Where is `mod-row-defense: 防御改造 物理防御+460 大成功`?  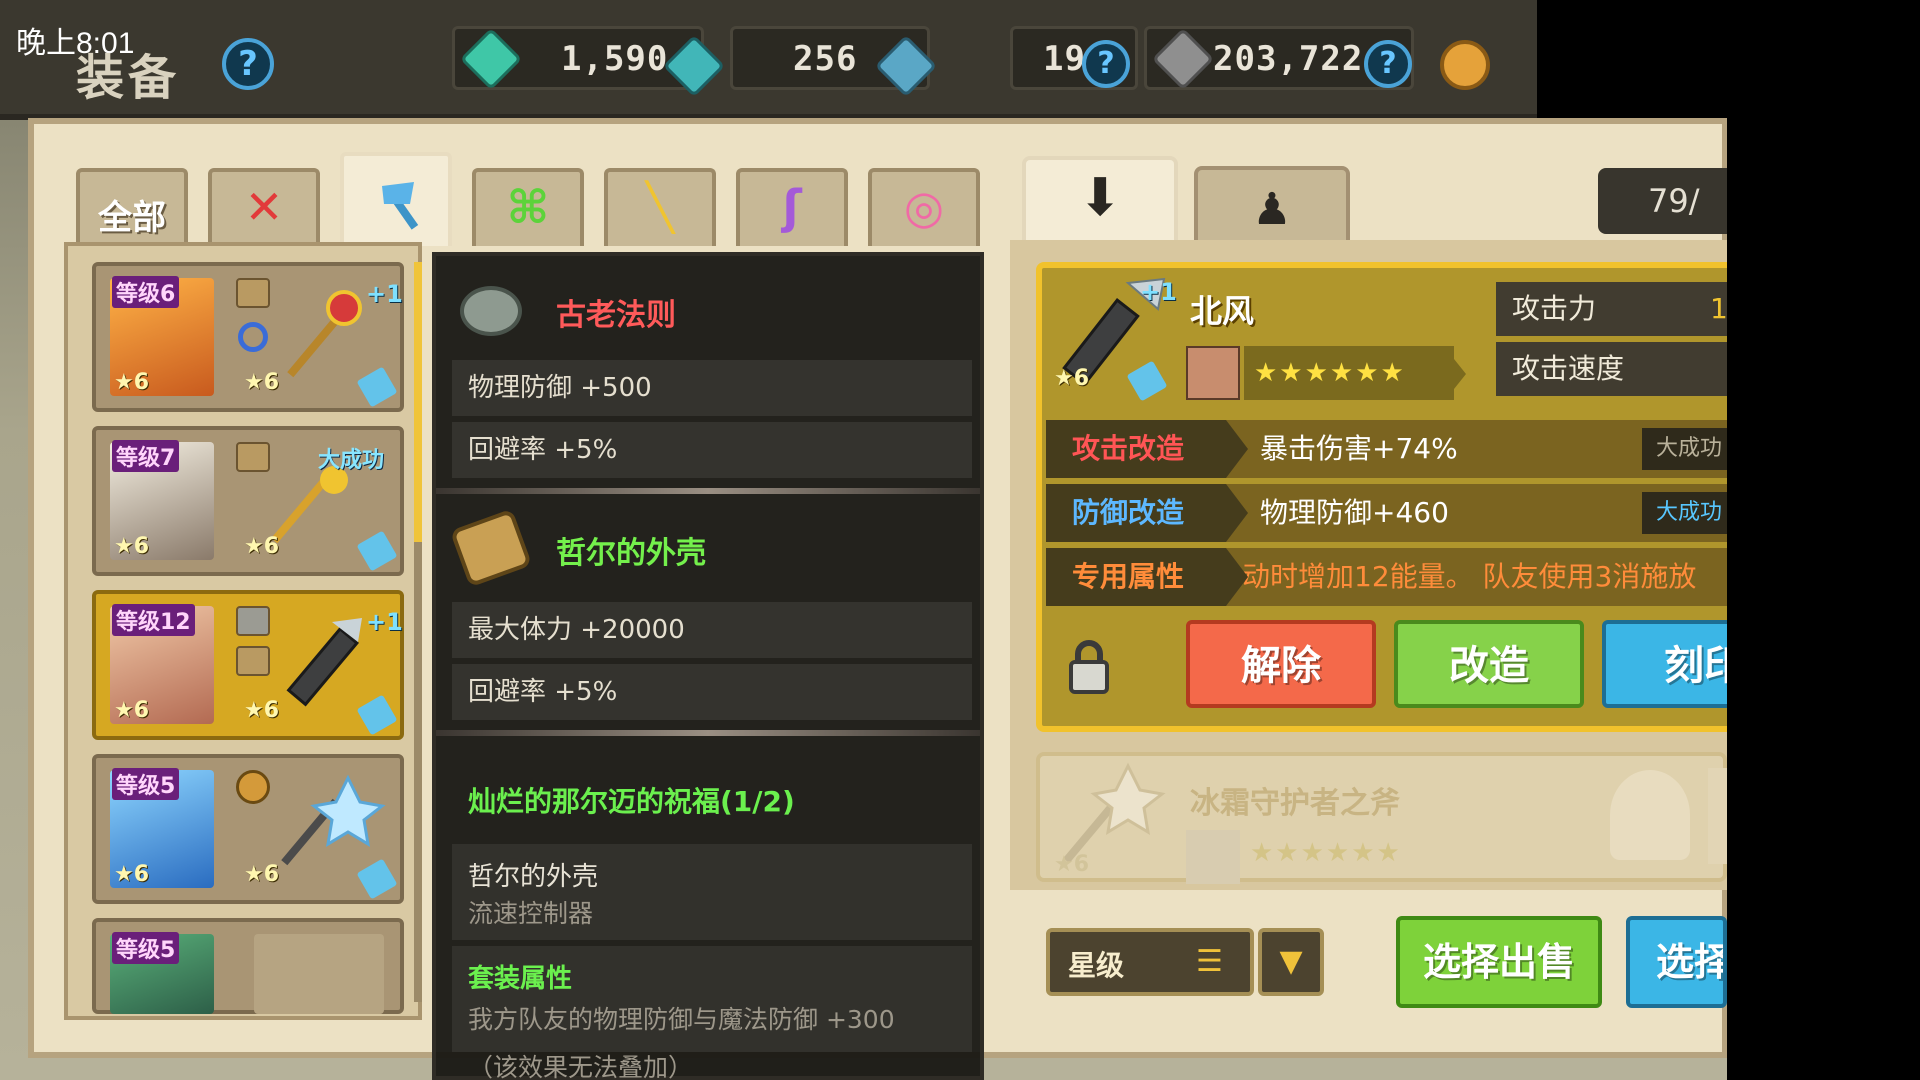
mod-row-defense: 防御改造 物理防御+460 大成功 is located at coordinates (1389, 513).